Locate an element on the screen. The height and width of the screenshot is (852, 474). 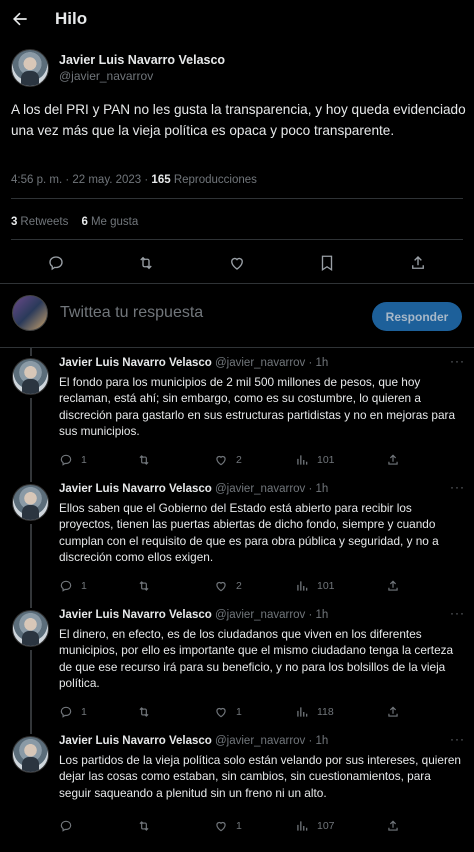
author-handle: @javier_navarrov is located at coordinates (106, 76).